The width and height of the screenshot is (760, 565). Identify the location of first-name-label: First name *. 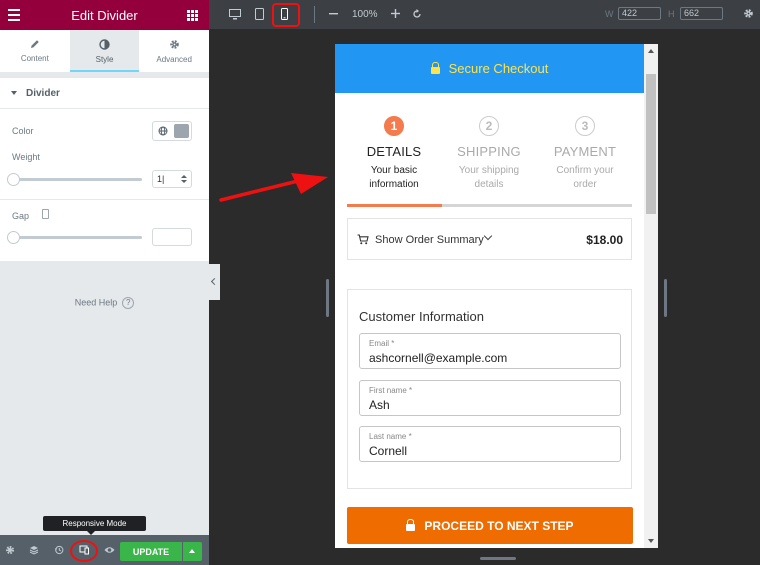
(391, 390).